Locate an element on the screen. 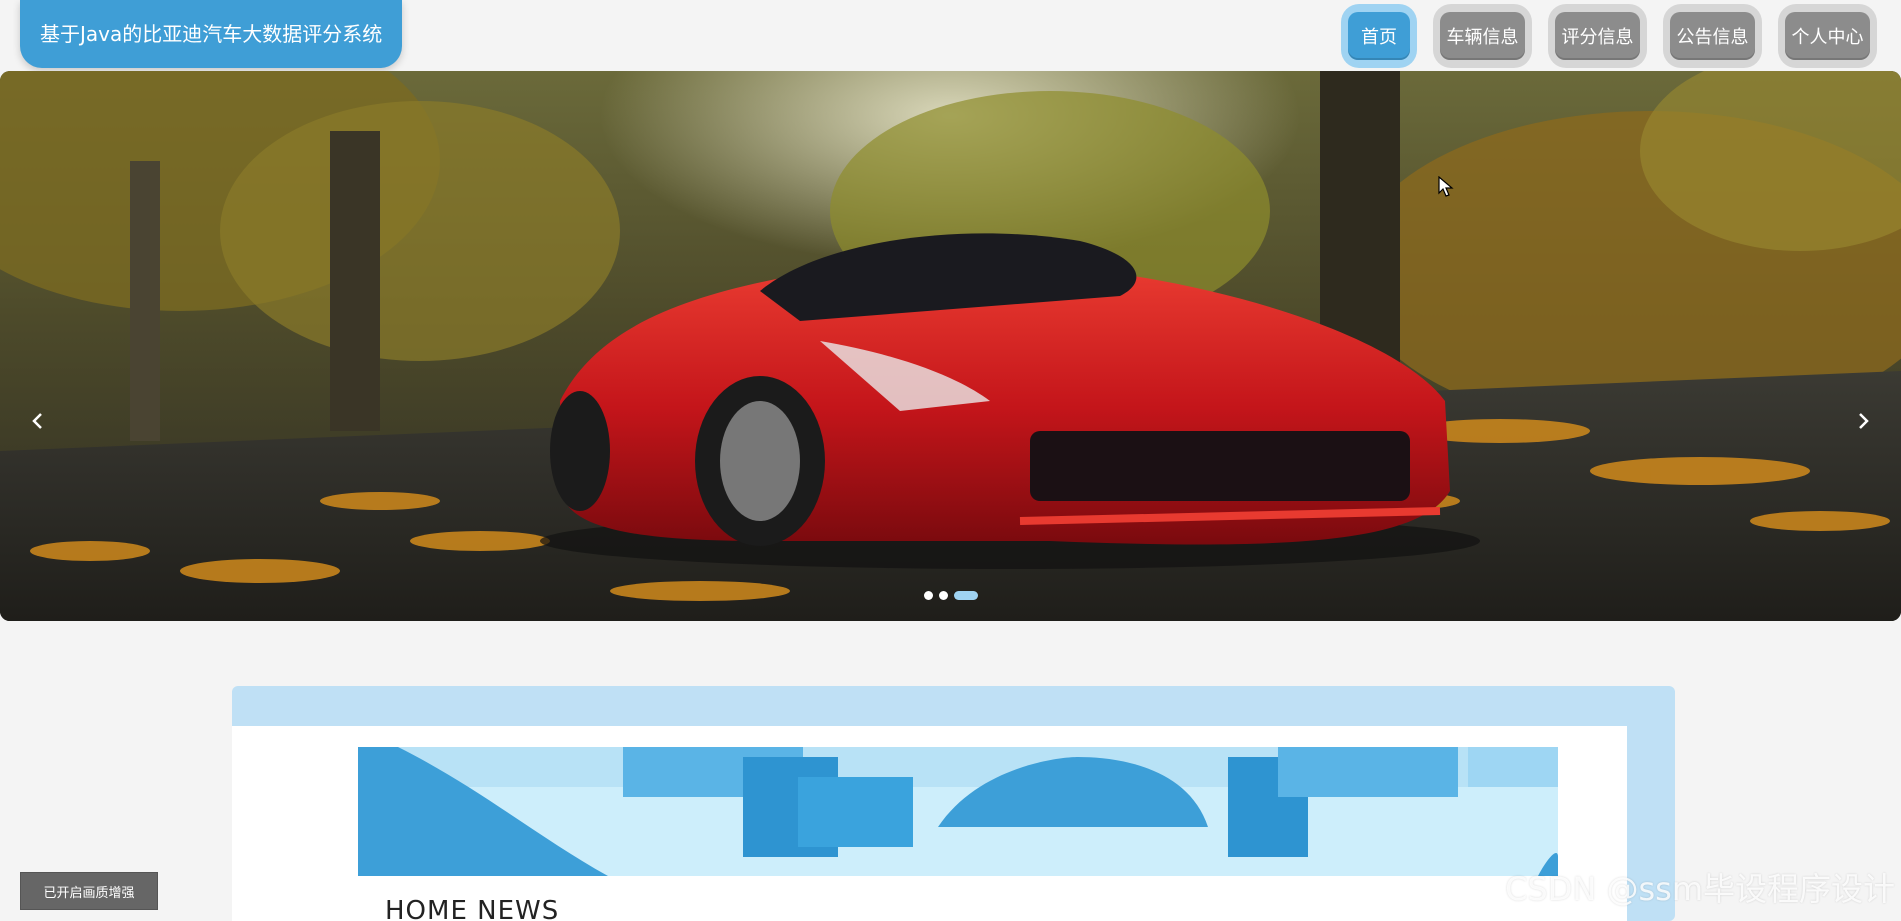 The width and height of the screenshot is (1901, 921). chevron-right-icon is located at coordinates (1864, 421).